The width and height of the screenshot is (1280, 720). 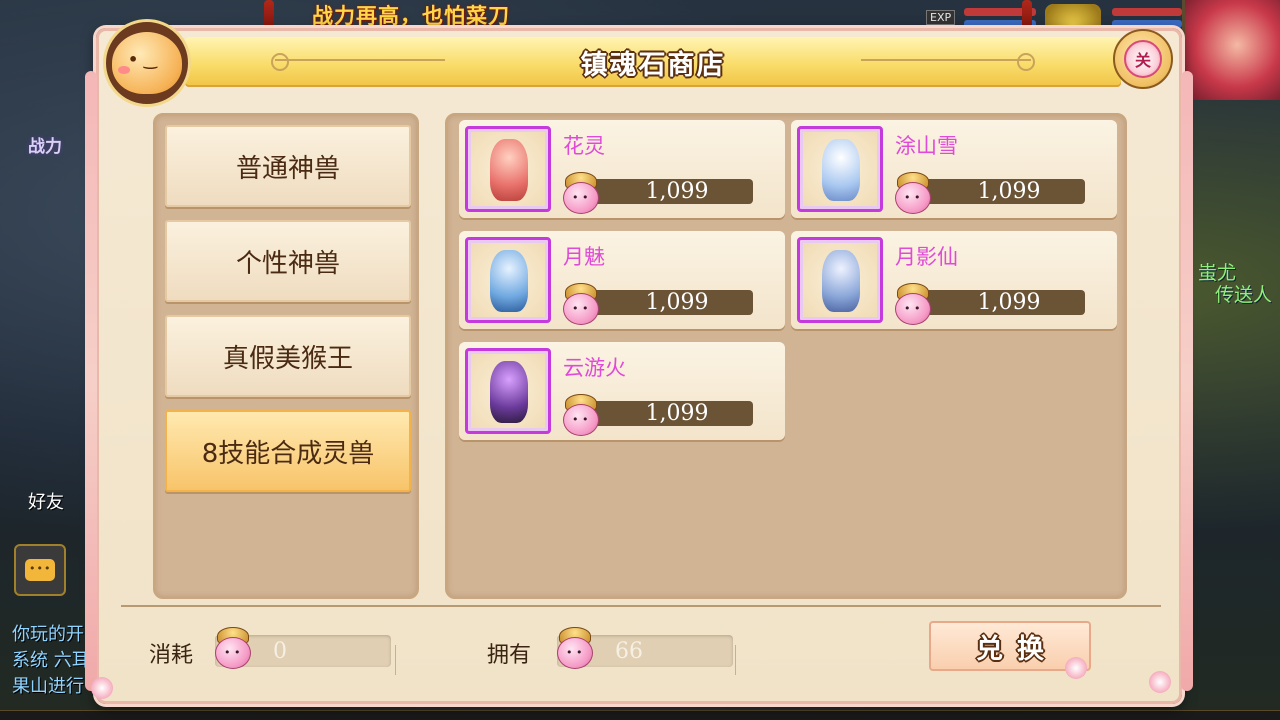 I want to click on mascot-avatar-icon, so click(x=147, y=63).